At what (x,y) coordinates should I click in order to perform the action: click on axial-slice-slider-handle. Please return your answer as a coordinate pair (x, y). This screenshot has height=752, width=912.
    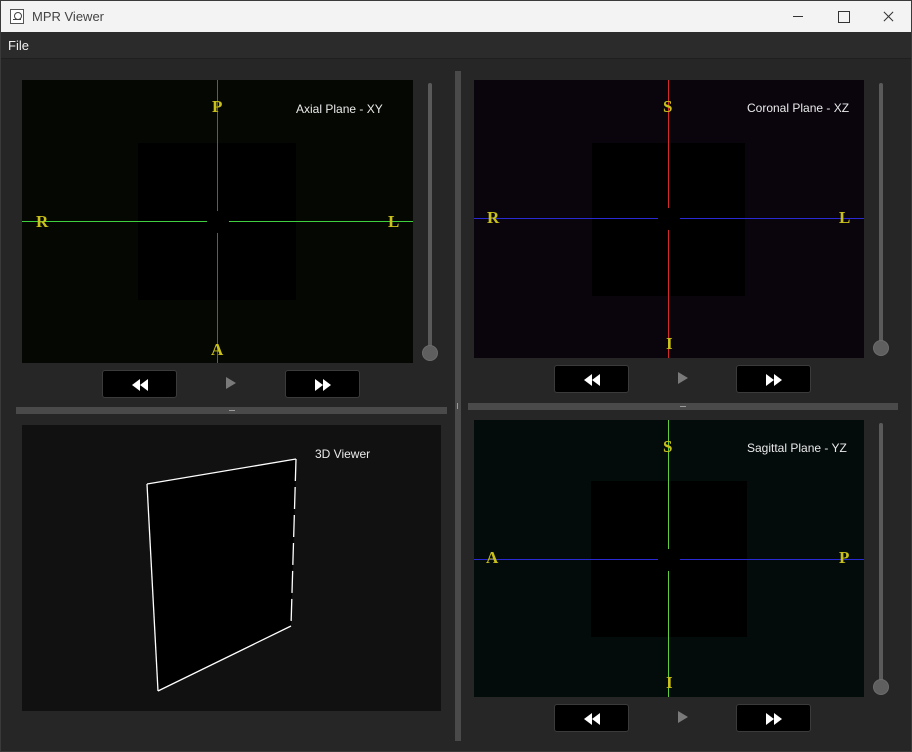
    Looking at the image, I should click on (430, 353).